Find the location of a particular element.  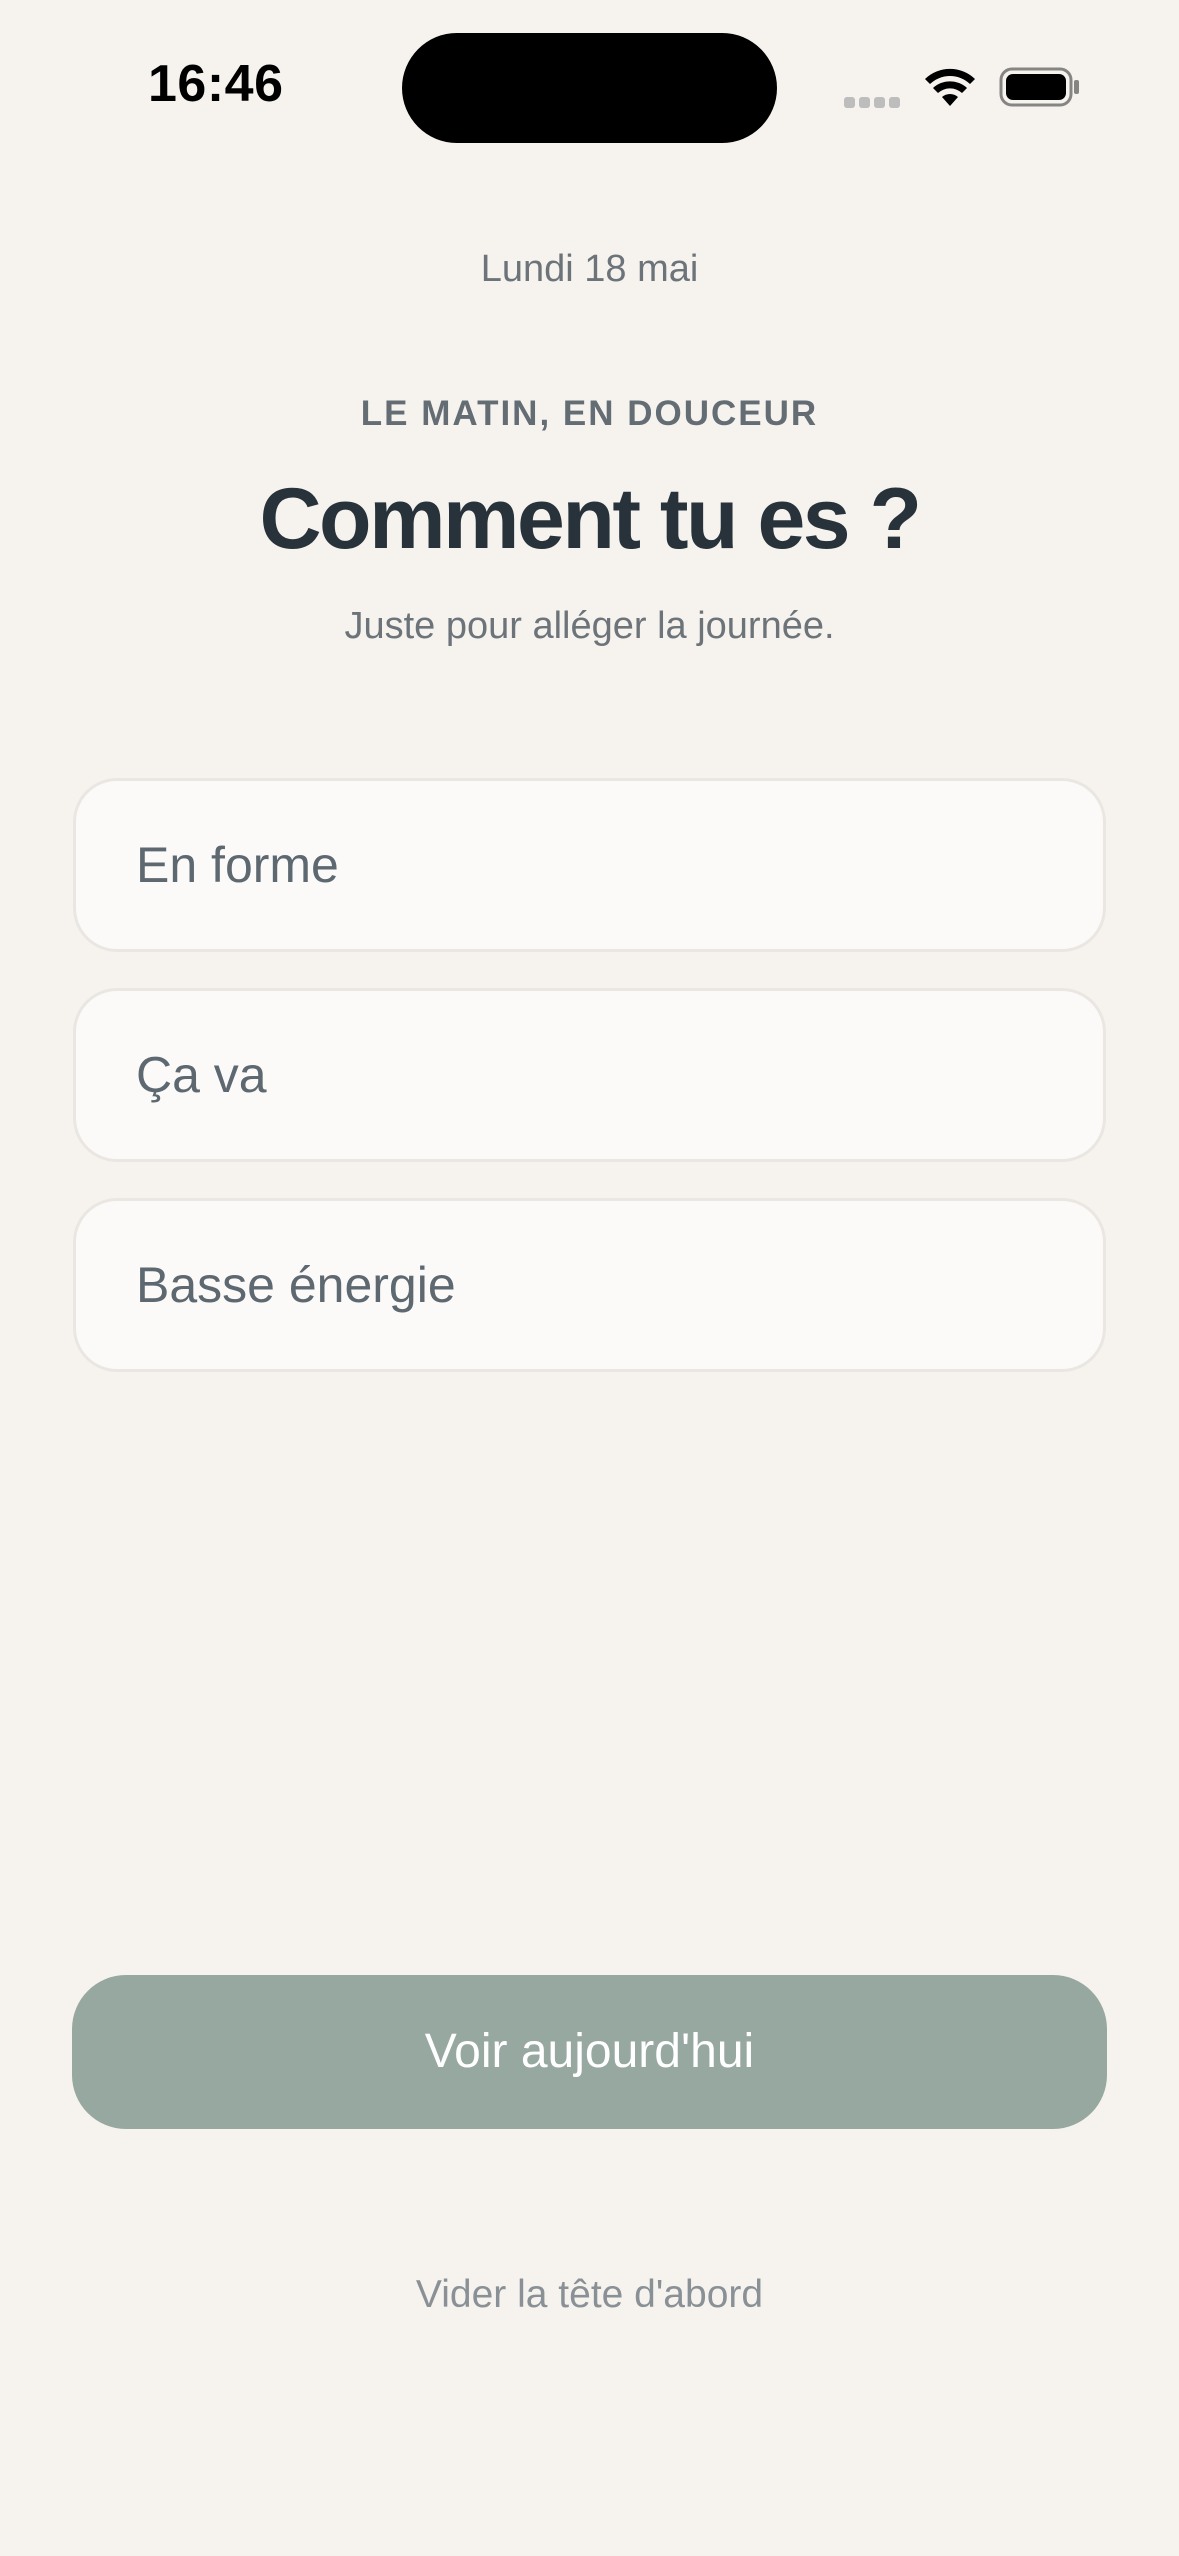

signal-icon is located at coordinates (875, 102).